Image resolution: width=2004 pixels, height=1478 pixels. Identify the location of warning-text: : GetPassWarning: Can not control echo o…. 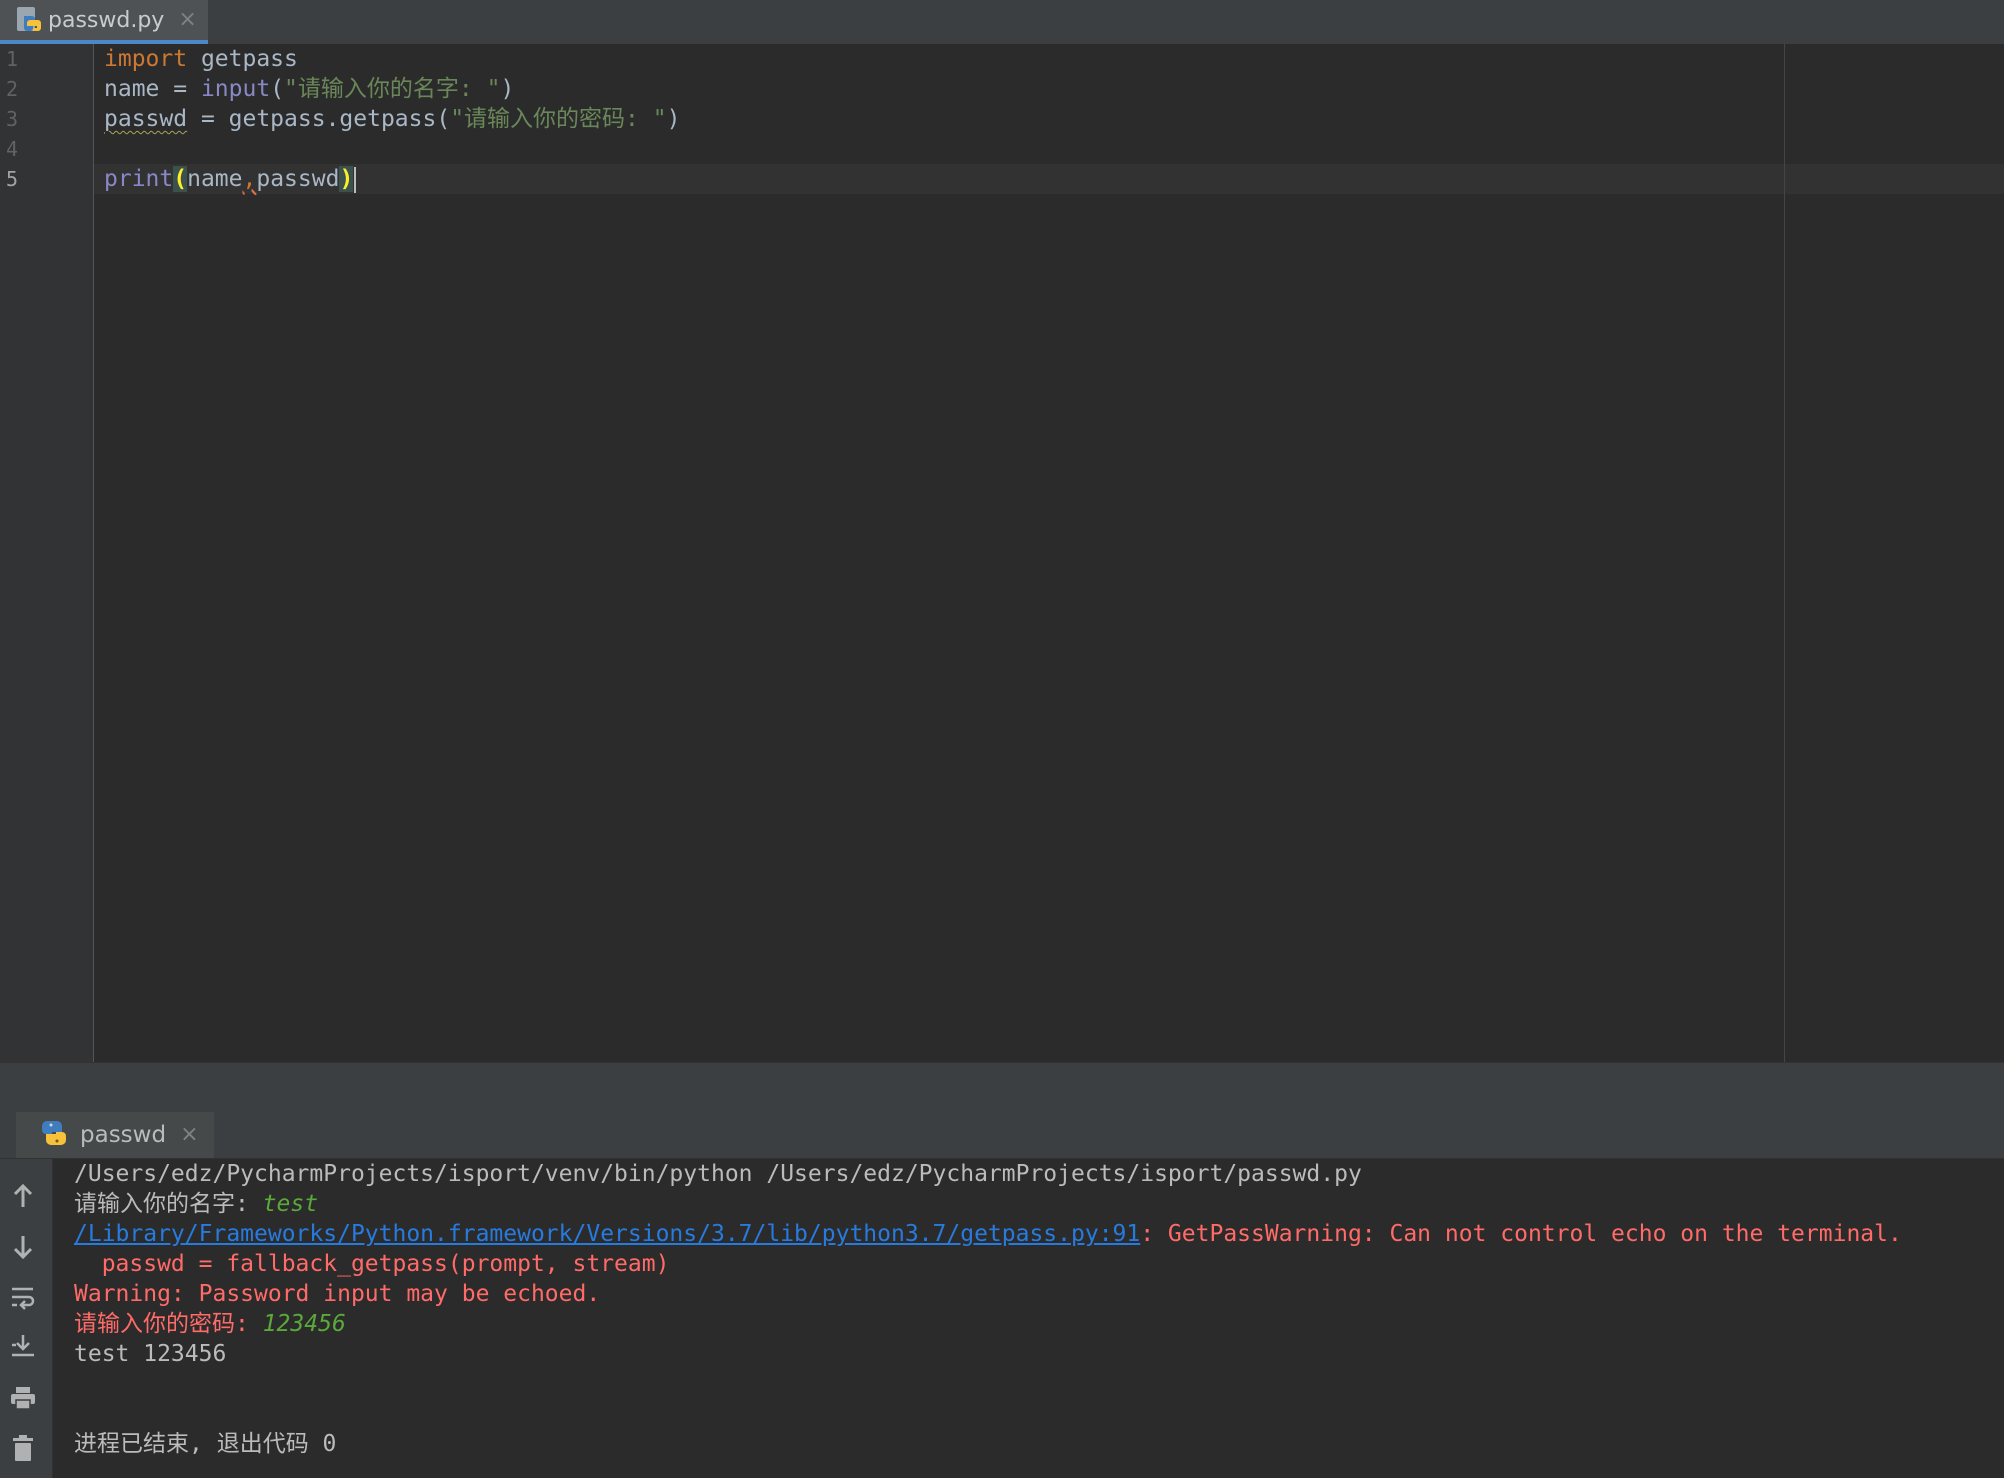
(1521, 1234).